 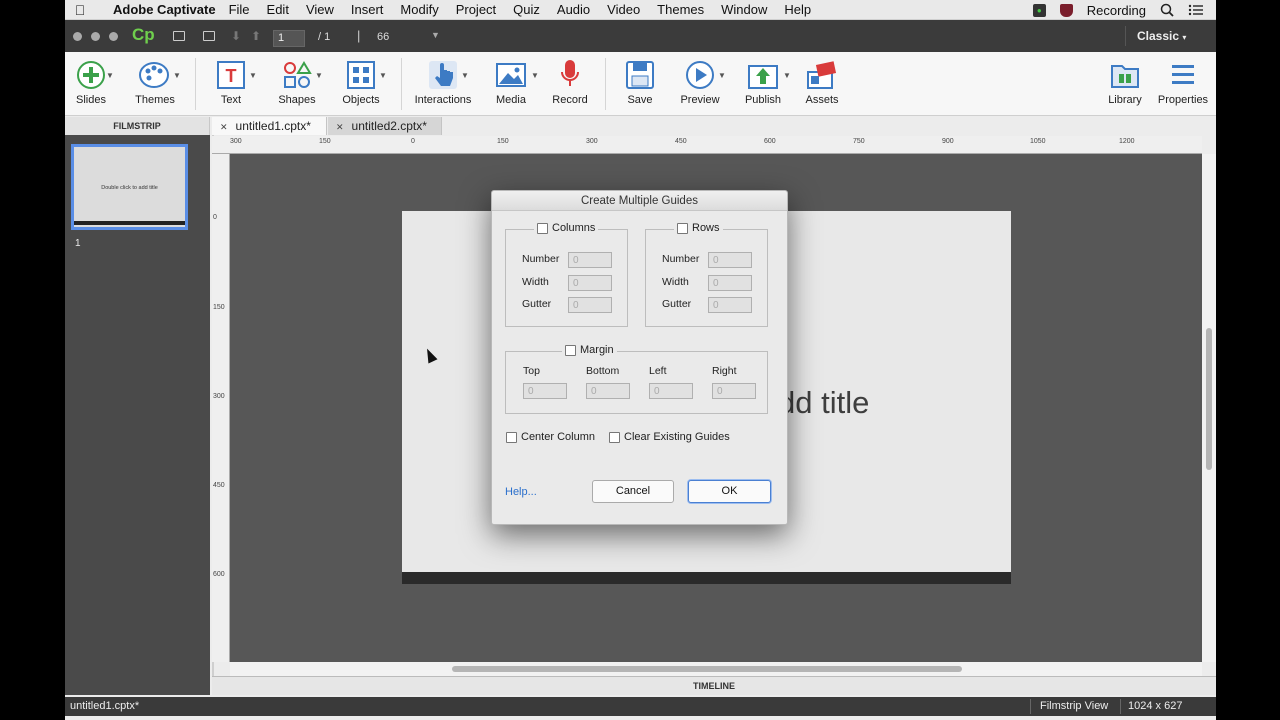 I want to click on ok-button: OK, so click(x=729, y=491).